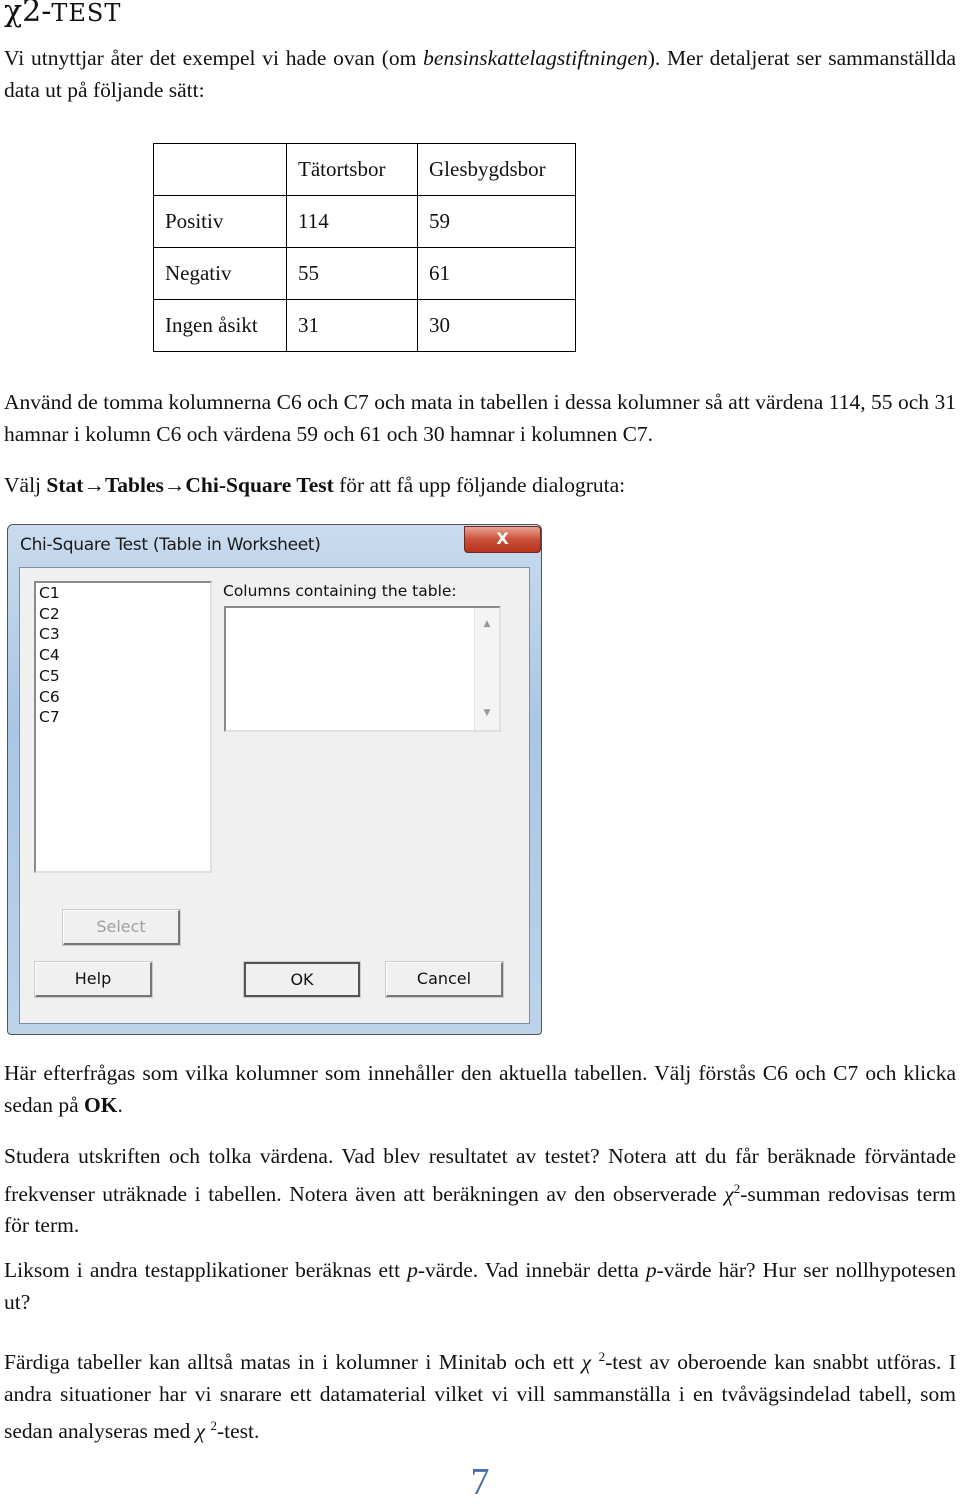 The height and width of the screenshot is (1504, 960). What do you see at coordinates (362, 669) in the screenshot?
I see `columns-input: ▲ ▼` at bounding box center [362, 669].